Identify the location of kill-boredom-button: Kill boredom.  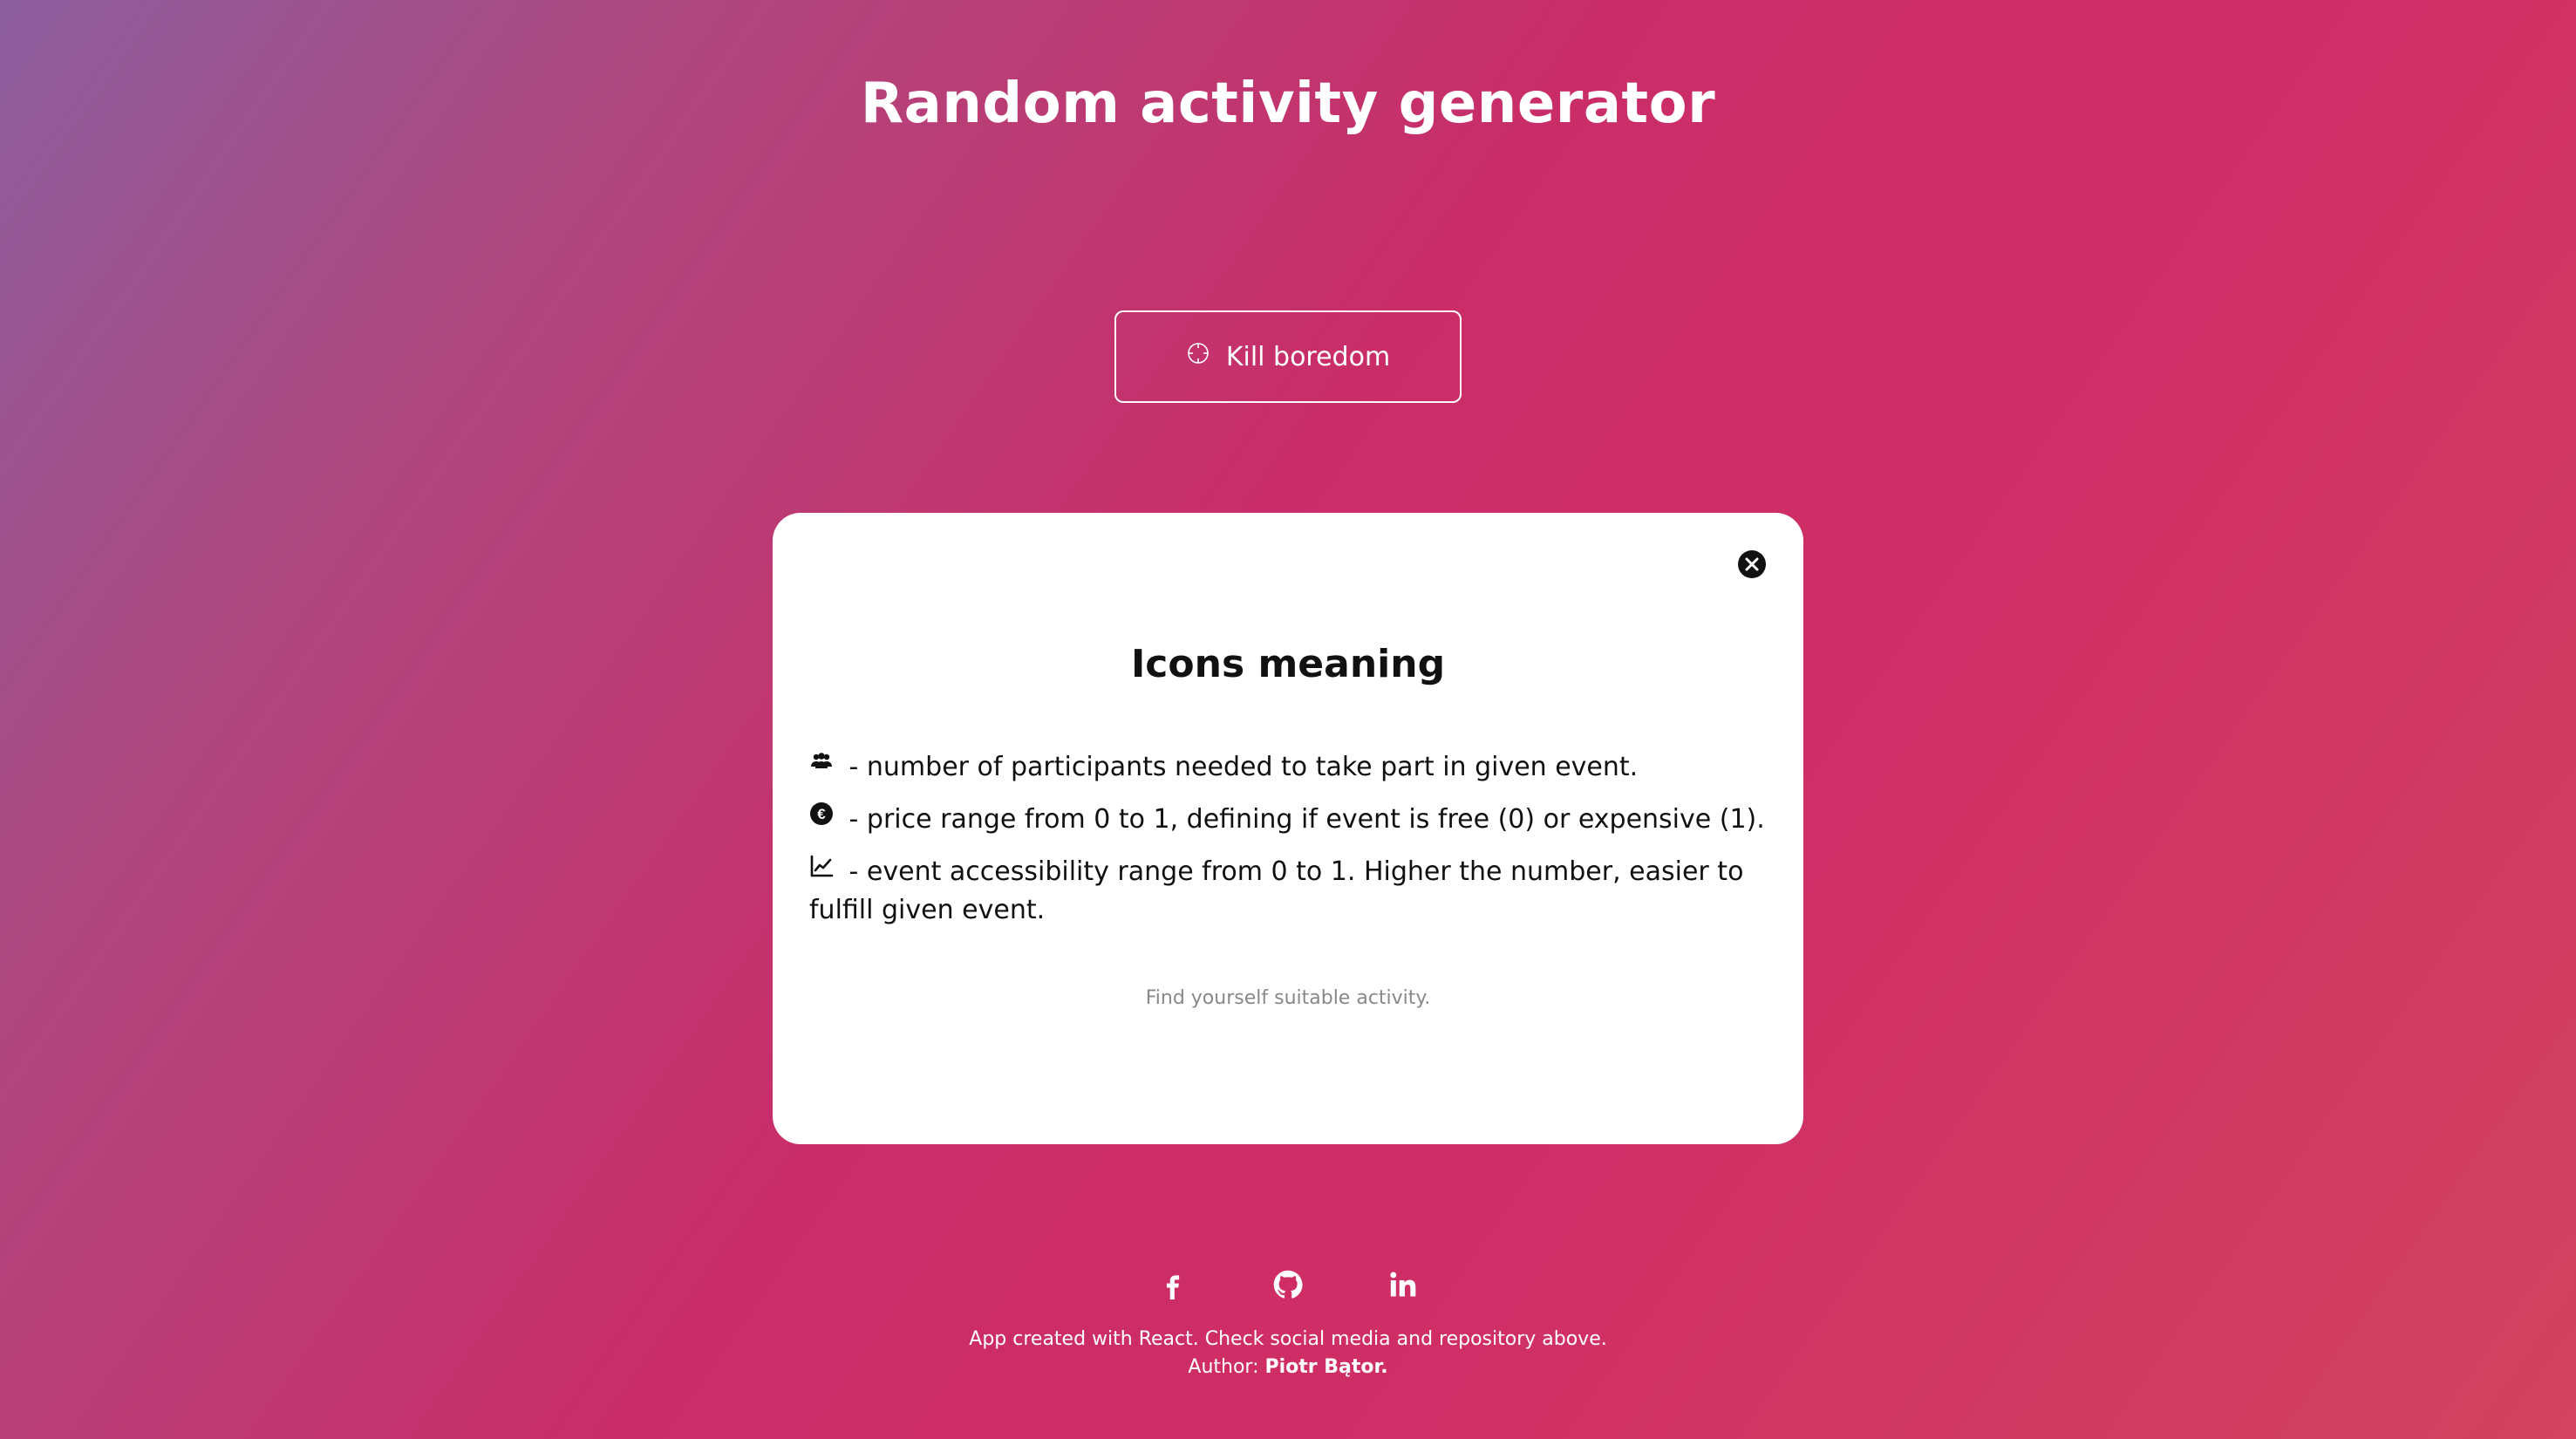
(1288, 356).